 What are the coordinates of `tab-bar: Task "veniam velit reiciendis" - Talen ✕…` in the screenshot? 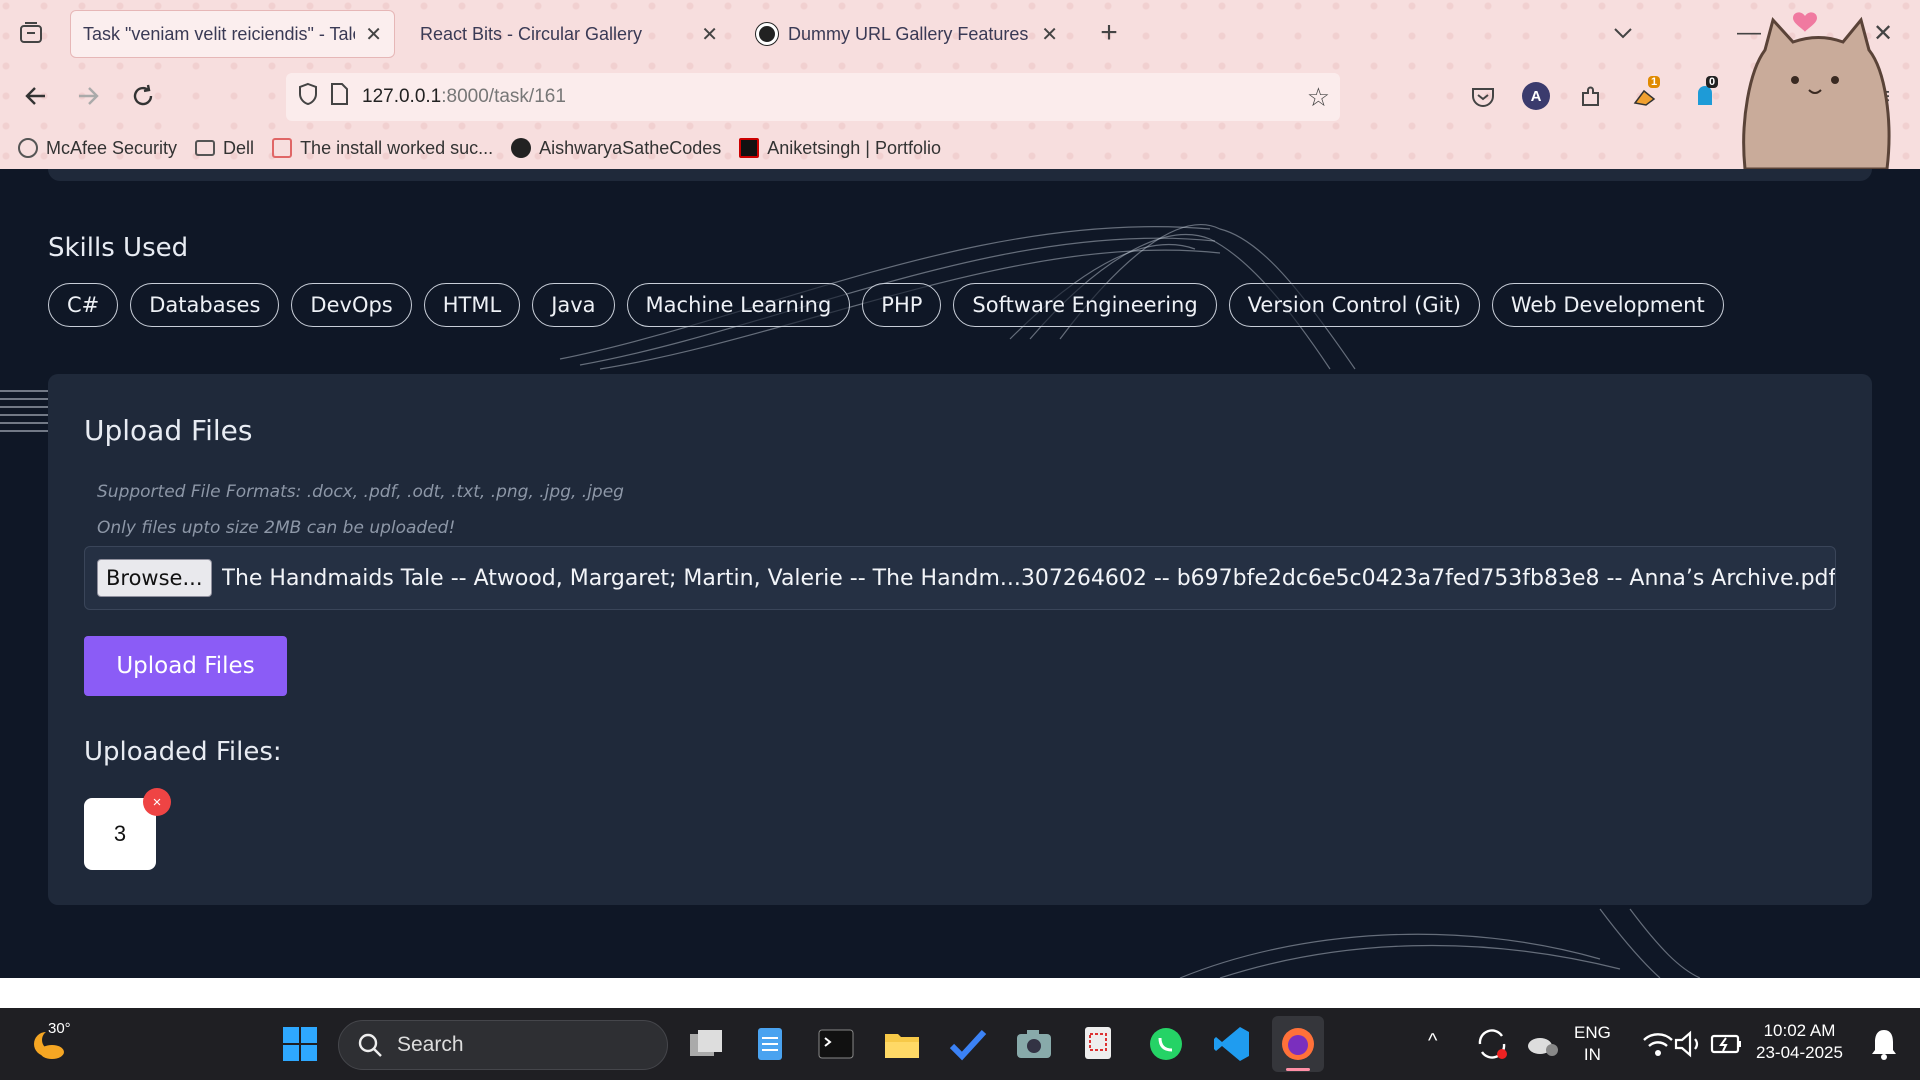 It's located at (960, 33).